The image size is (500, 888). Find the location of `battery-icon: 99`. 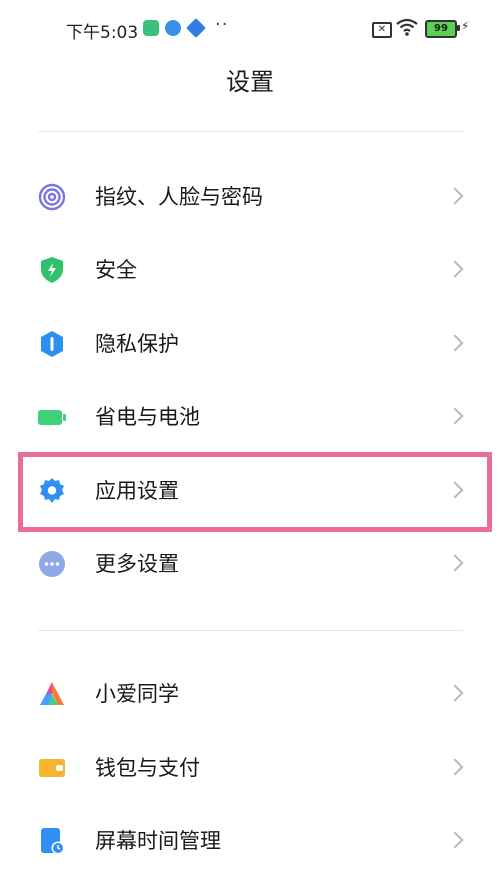

battery-icon: 99 is located at coordinates (441, 29).